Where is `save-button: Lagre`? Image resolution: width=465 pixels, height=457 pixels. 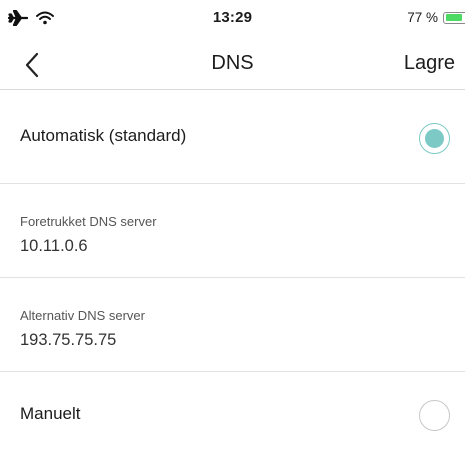
save-button: Lagre is located at coordinates (429, 63).